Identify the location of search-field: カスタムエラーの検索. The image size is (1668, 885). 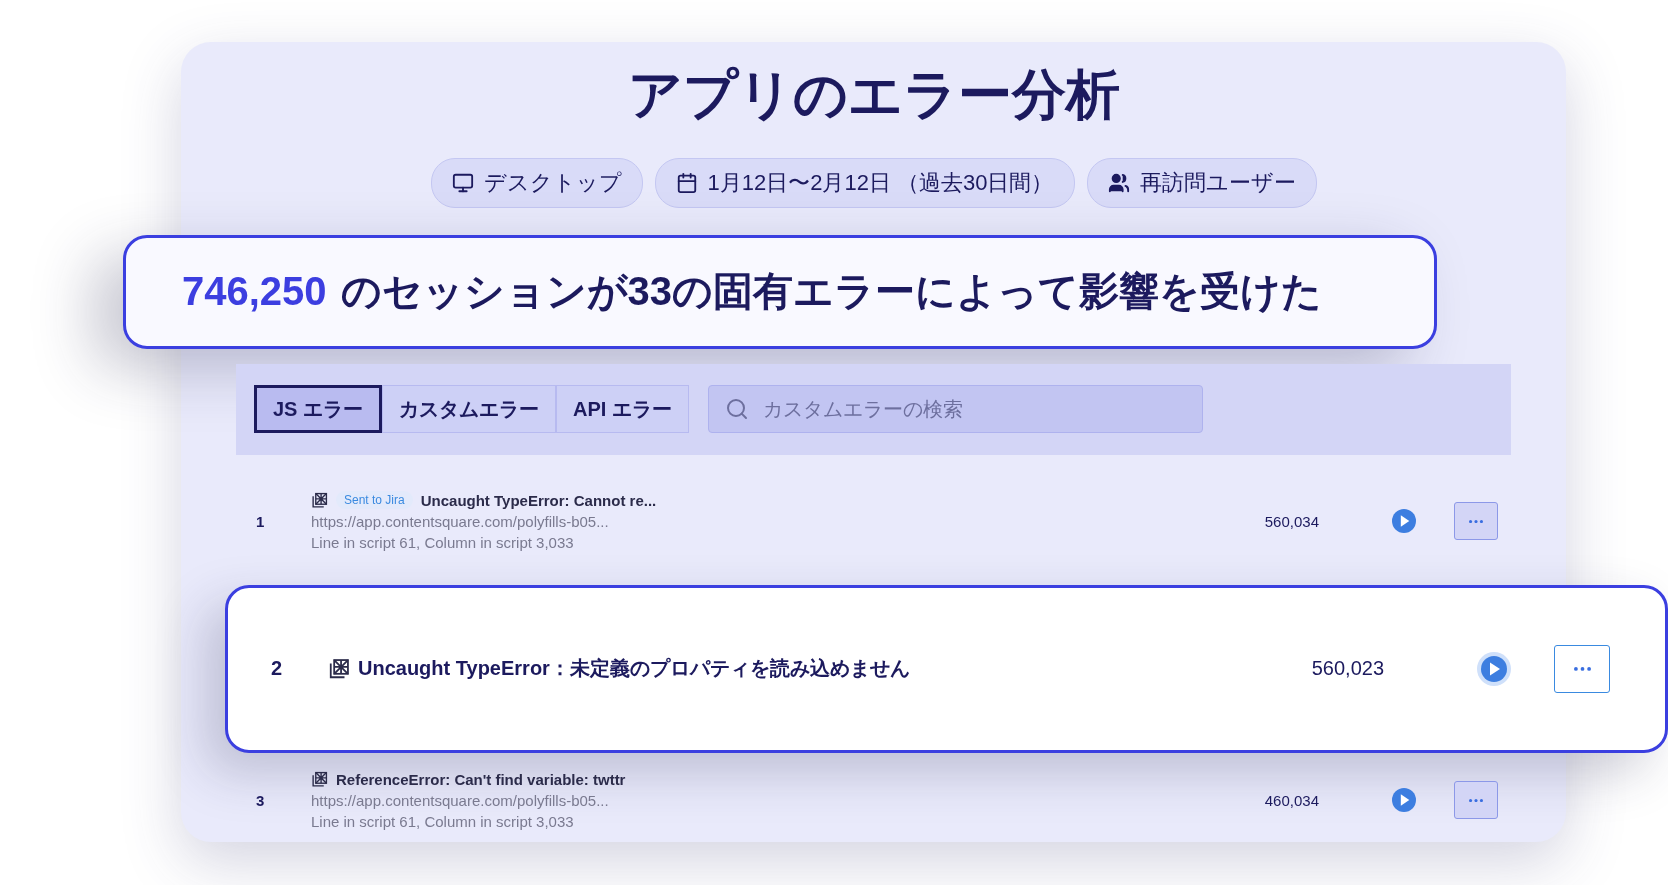
(955, 409).